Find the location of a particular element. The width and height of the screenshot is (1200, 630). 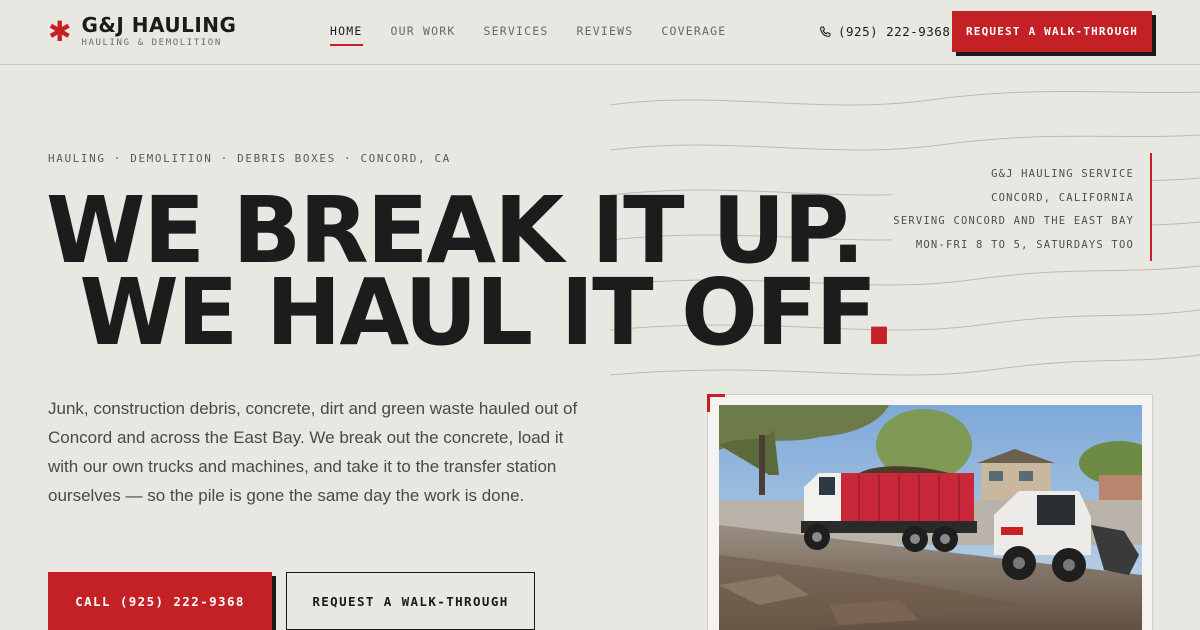

request-walkthrough-button: REQUEST A WALK-THROUGH is located at coordinates (410, 601).